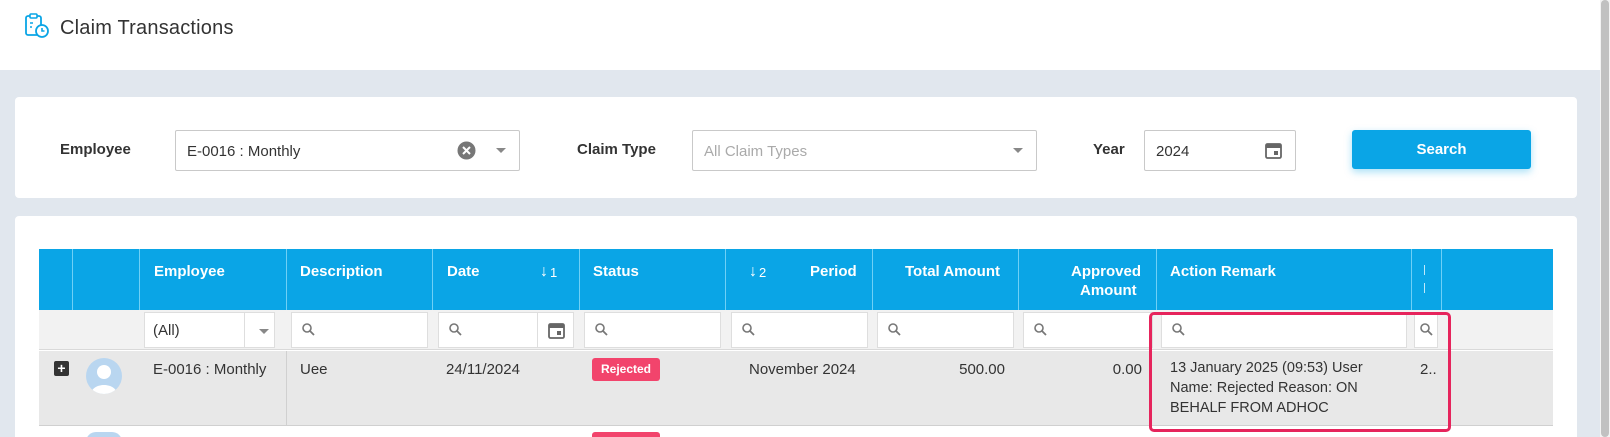 This screenshot has width=1610, height=437. What do you see at coordinates (799, 330) in the screenshot?
I see `period-filter-input` at bounding box center [799, 330].